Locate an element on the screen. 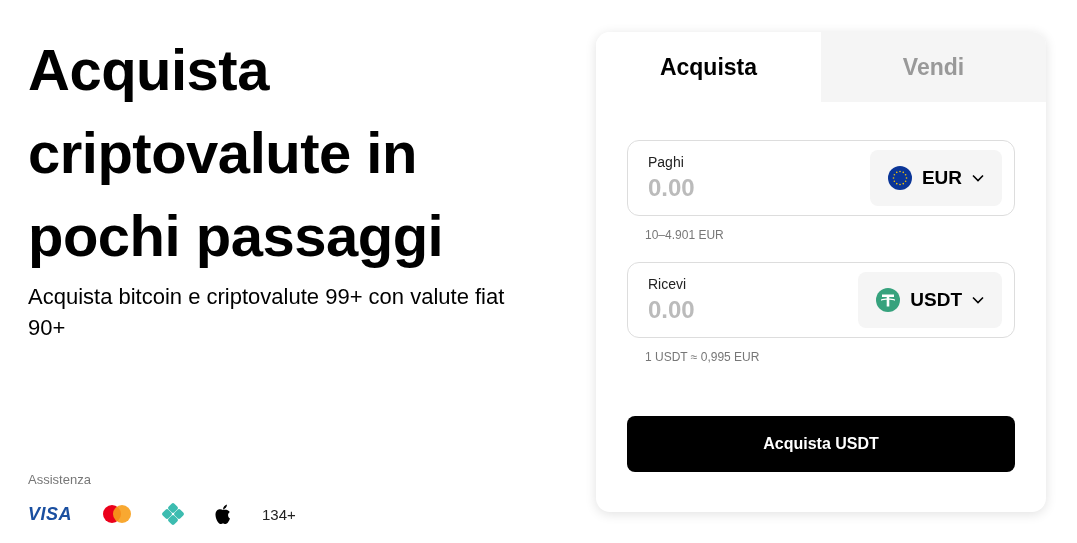 The image size is (1077, 543). more-methods-count: 134+ is located at coordinates (279, 514).